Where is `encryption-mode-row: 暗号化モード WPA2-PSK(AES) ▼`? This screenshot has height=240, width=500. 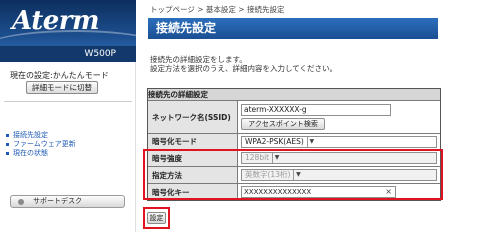
encryption-mode-row: 暗号化モード WPA2-PSK(AES) ▼ is located at coordinates (294, 141).